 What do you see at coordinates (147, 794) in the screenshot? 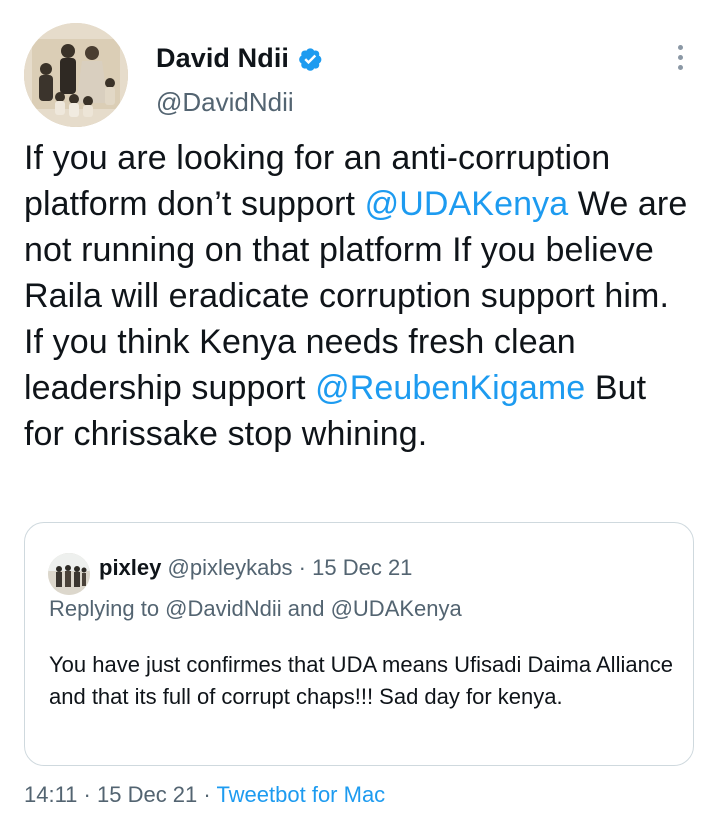
I see `tweet-date: 15 Dec 21` at bounding box center [147, 794].